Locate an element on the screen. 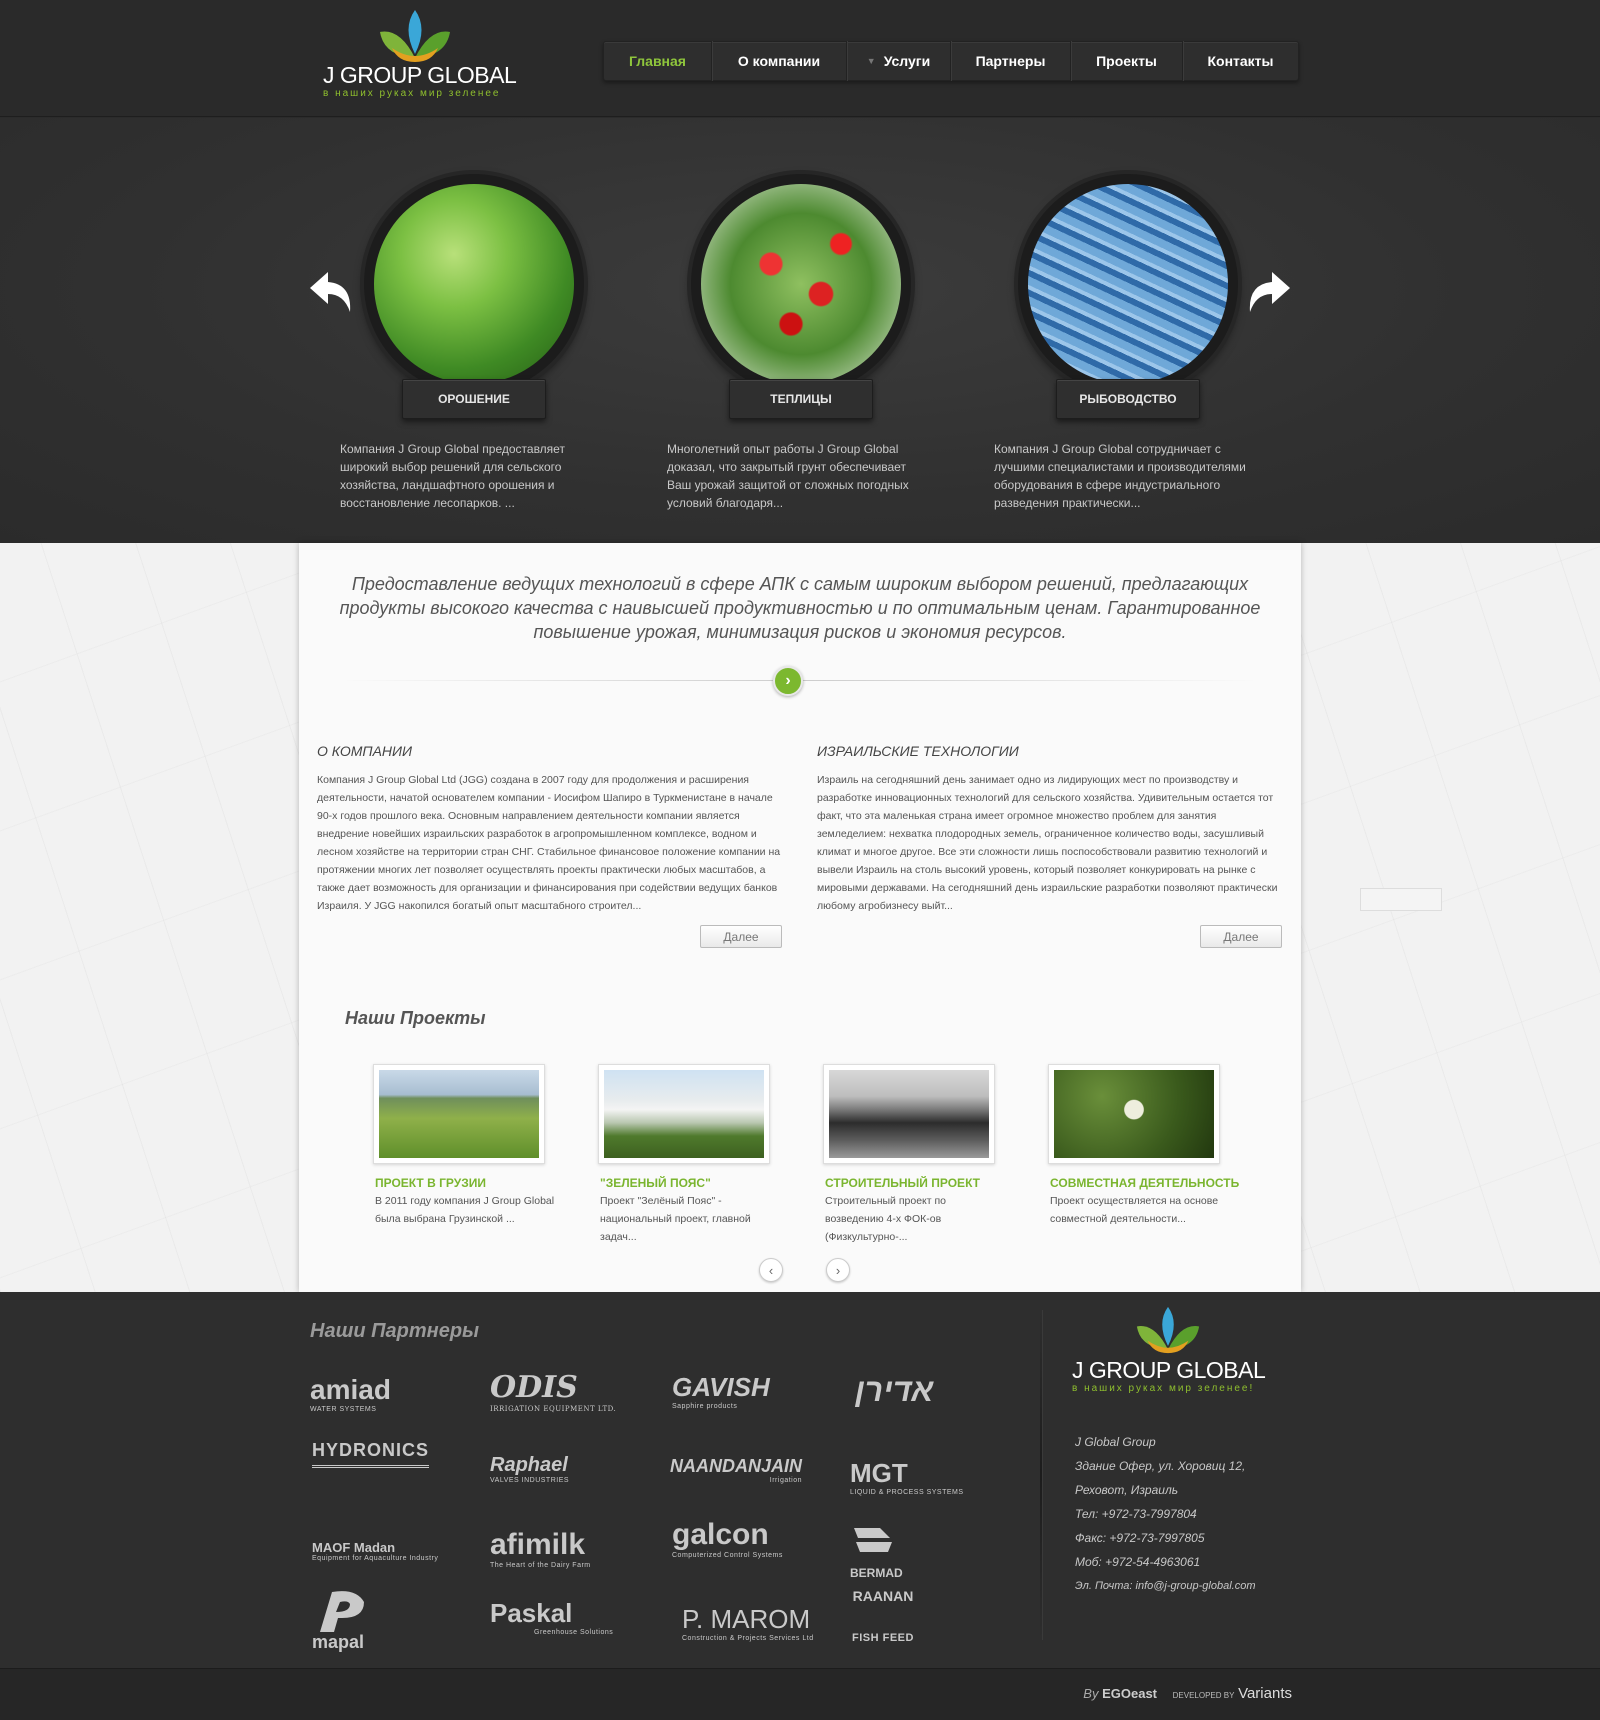  tech-more-button: Далее is located at coordinates (1241, 936).